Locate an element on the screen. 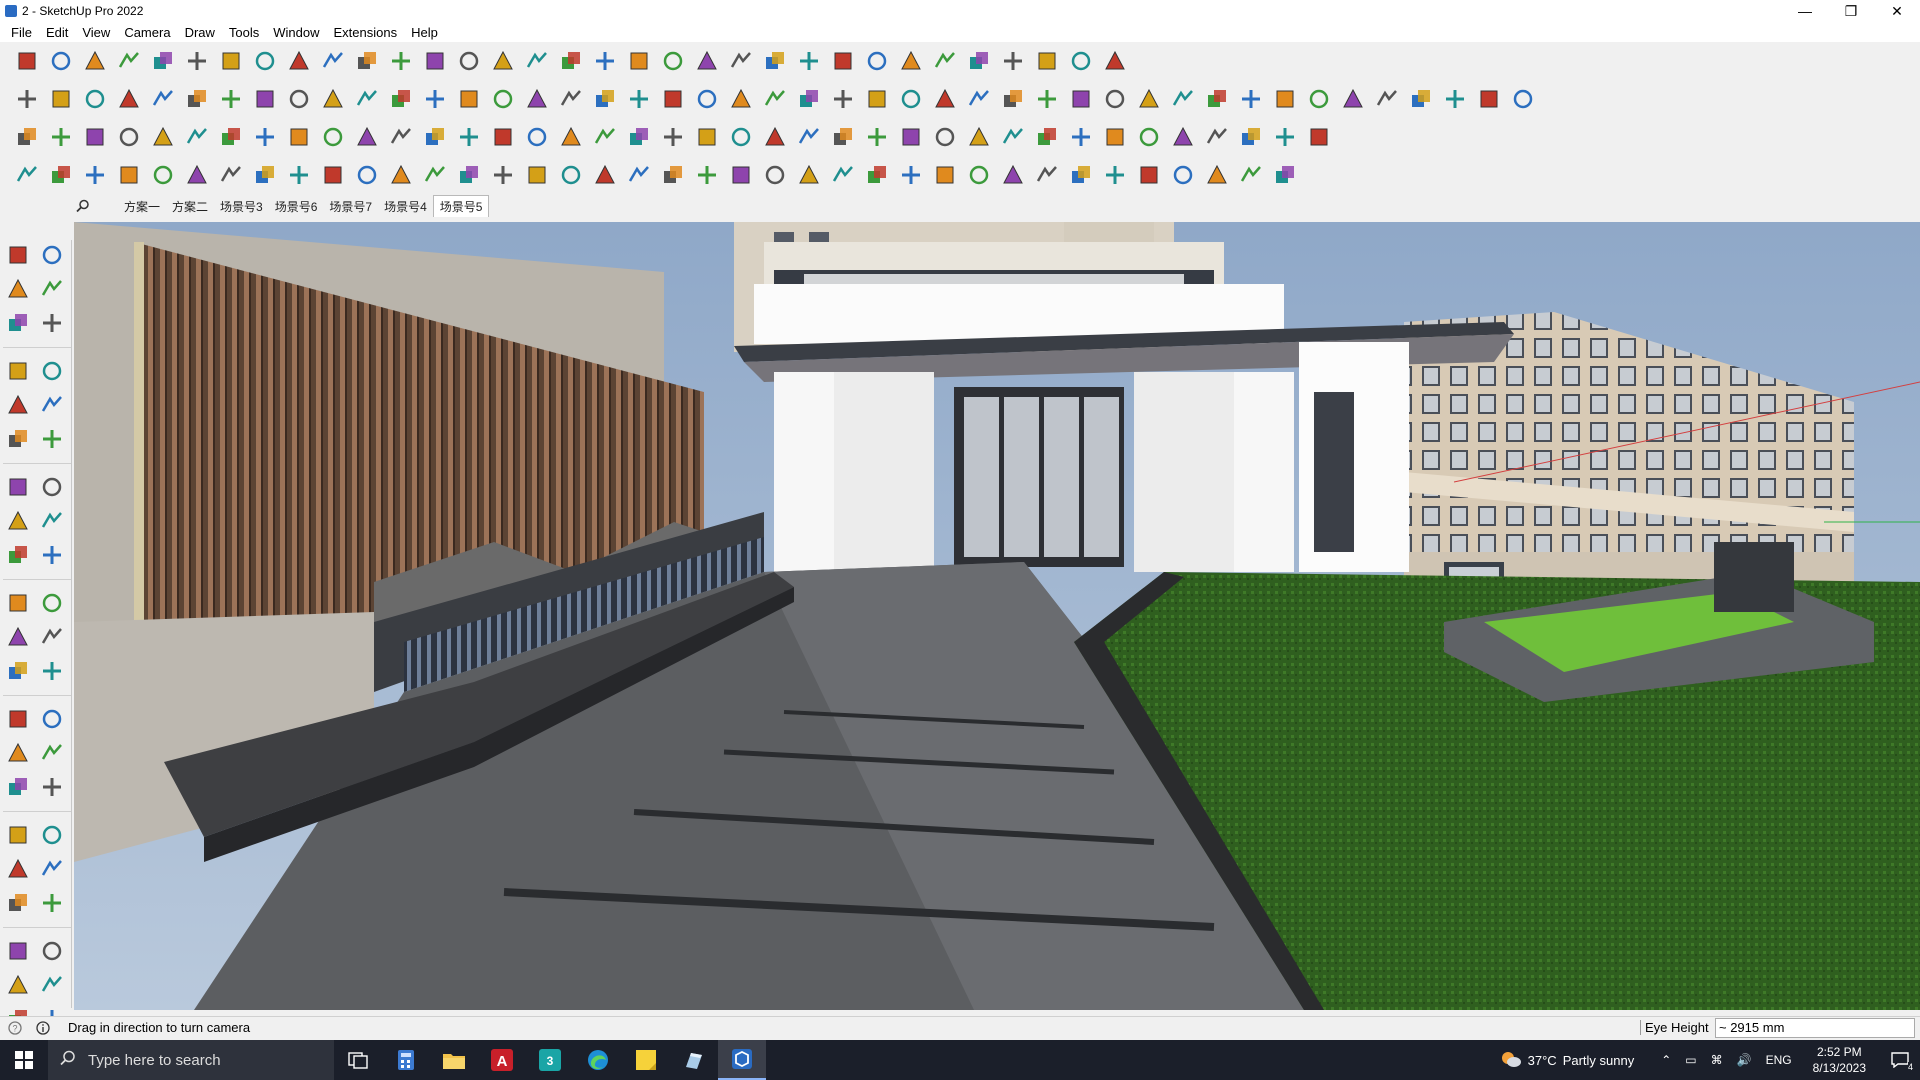  arc-tool-icon is located at coordinates (435, 175).